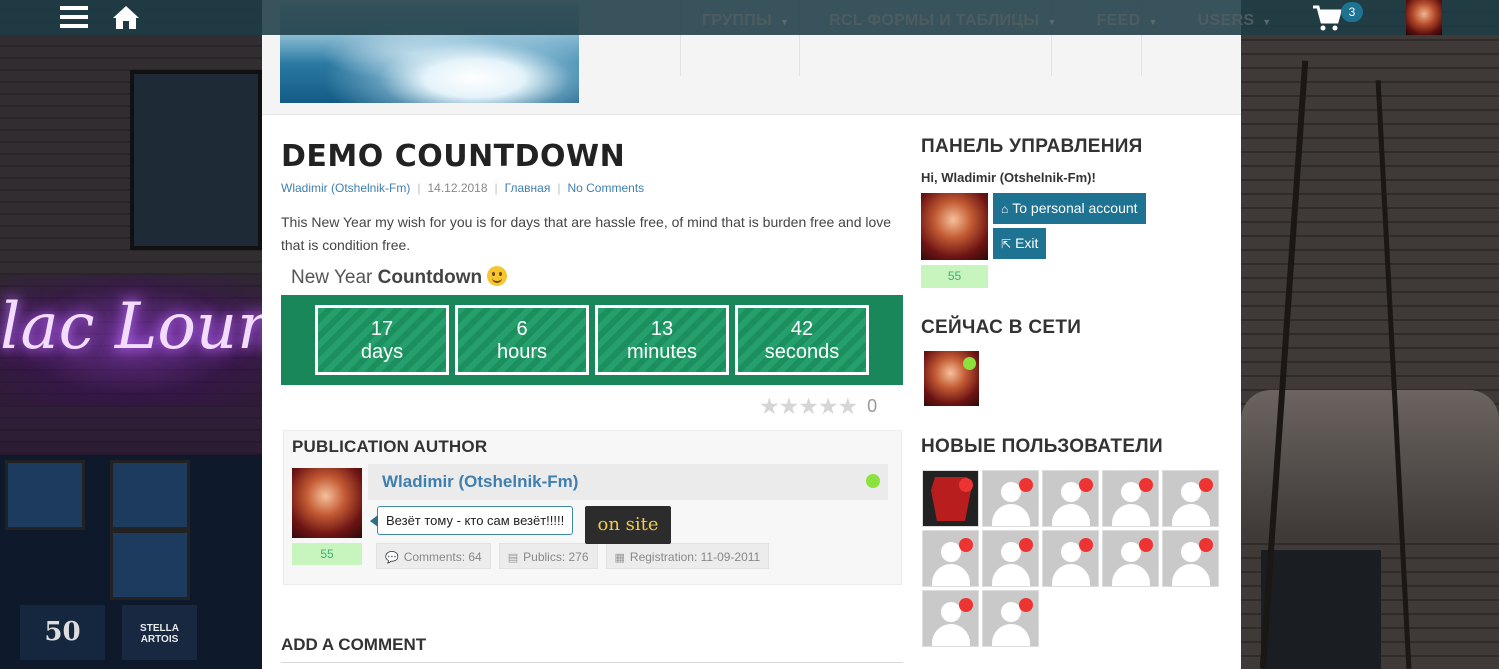 The width and height of the screenshot is (1499, 669). I want to click on countdown-days: 17 days, so click(382, 340).